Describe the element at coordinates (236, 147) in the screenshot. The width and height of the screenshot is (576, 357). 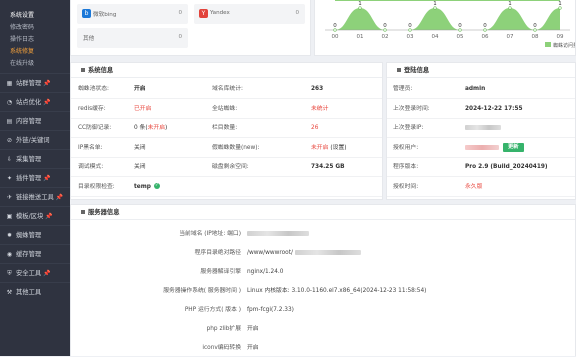
I see `info-label: 假蜘蛛数量(new):` at that location.